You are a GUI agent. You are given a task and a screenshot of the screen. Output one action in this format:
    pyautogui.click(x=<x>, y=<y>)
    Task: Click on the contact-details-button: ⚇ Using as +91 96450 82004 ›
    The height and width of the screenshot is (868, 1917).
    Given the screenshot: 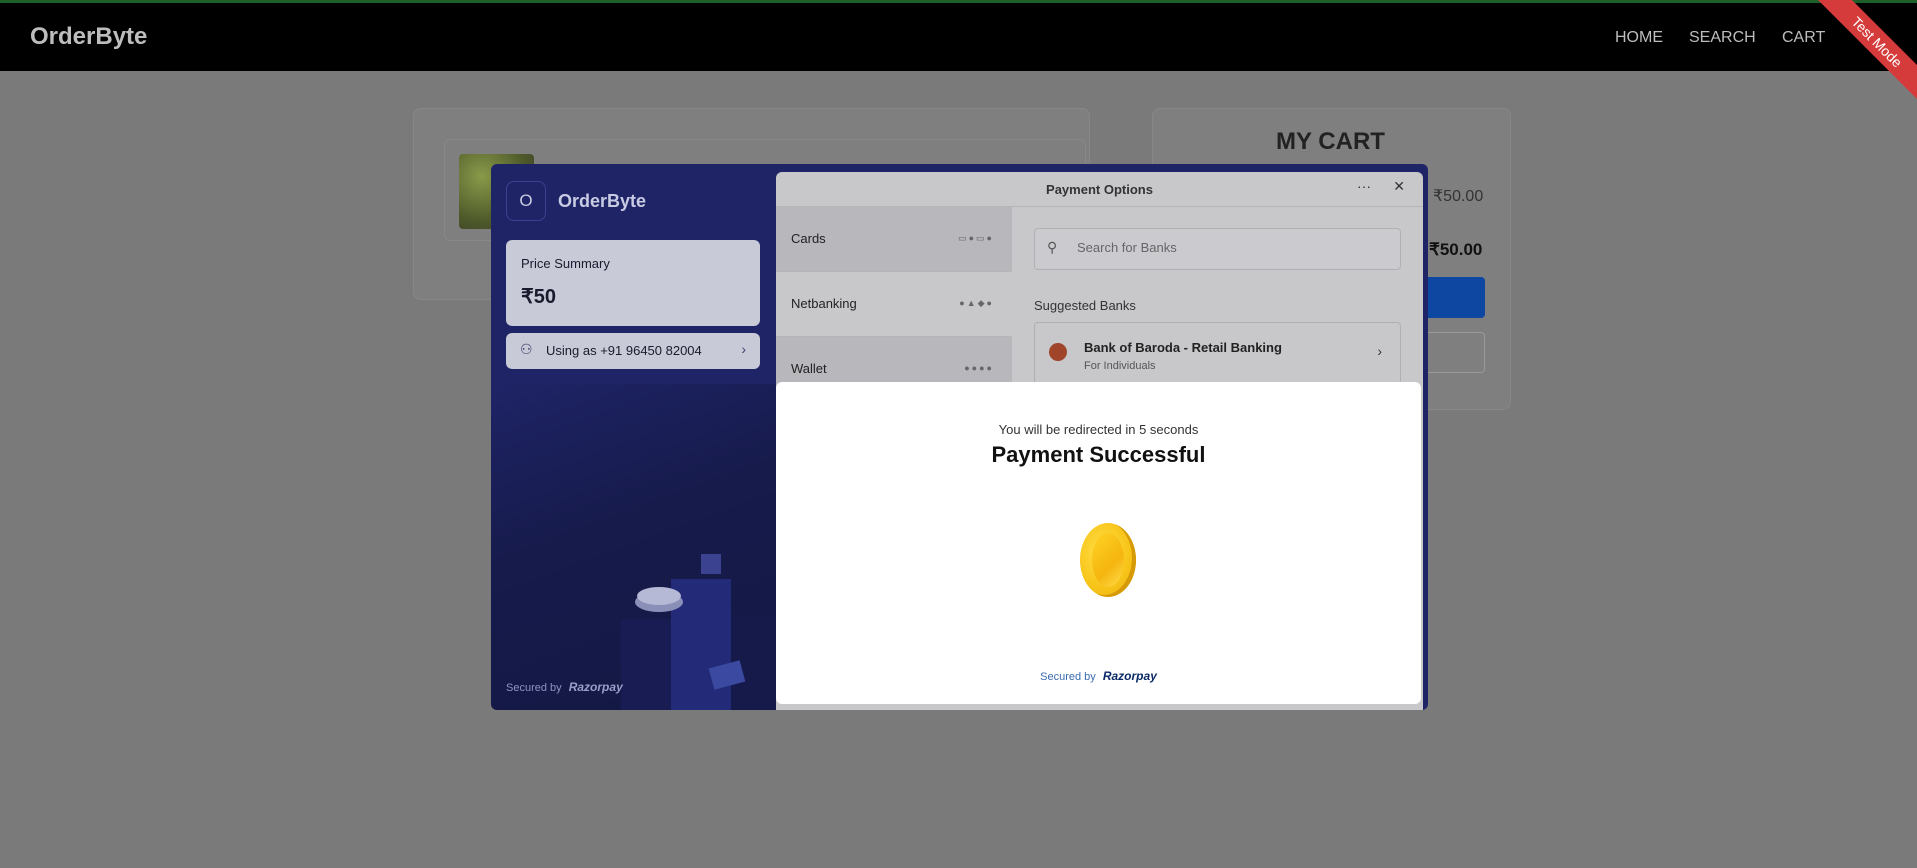 What is the action you would take?
    pyautogui.click(x=633, y=351)
    